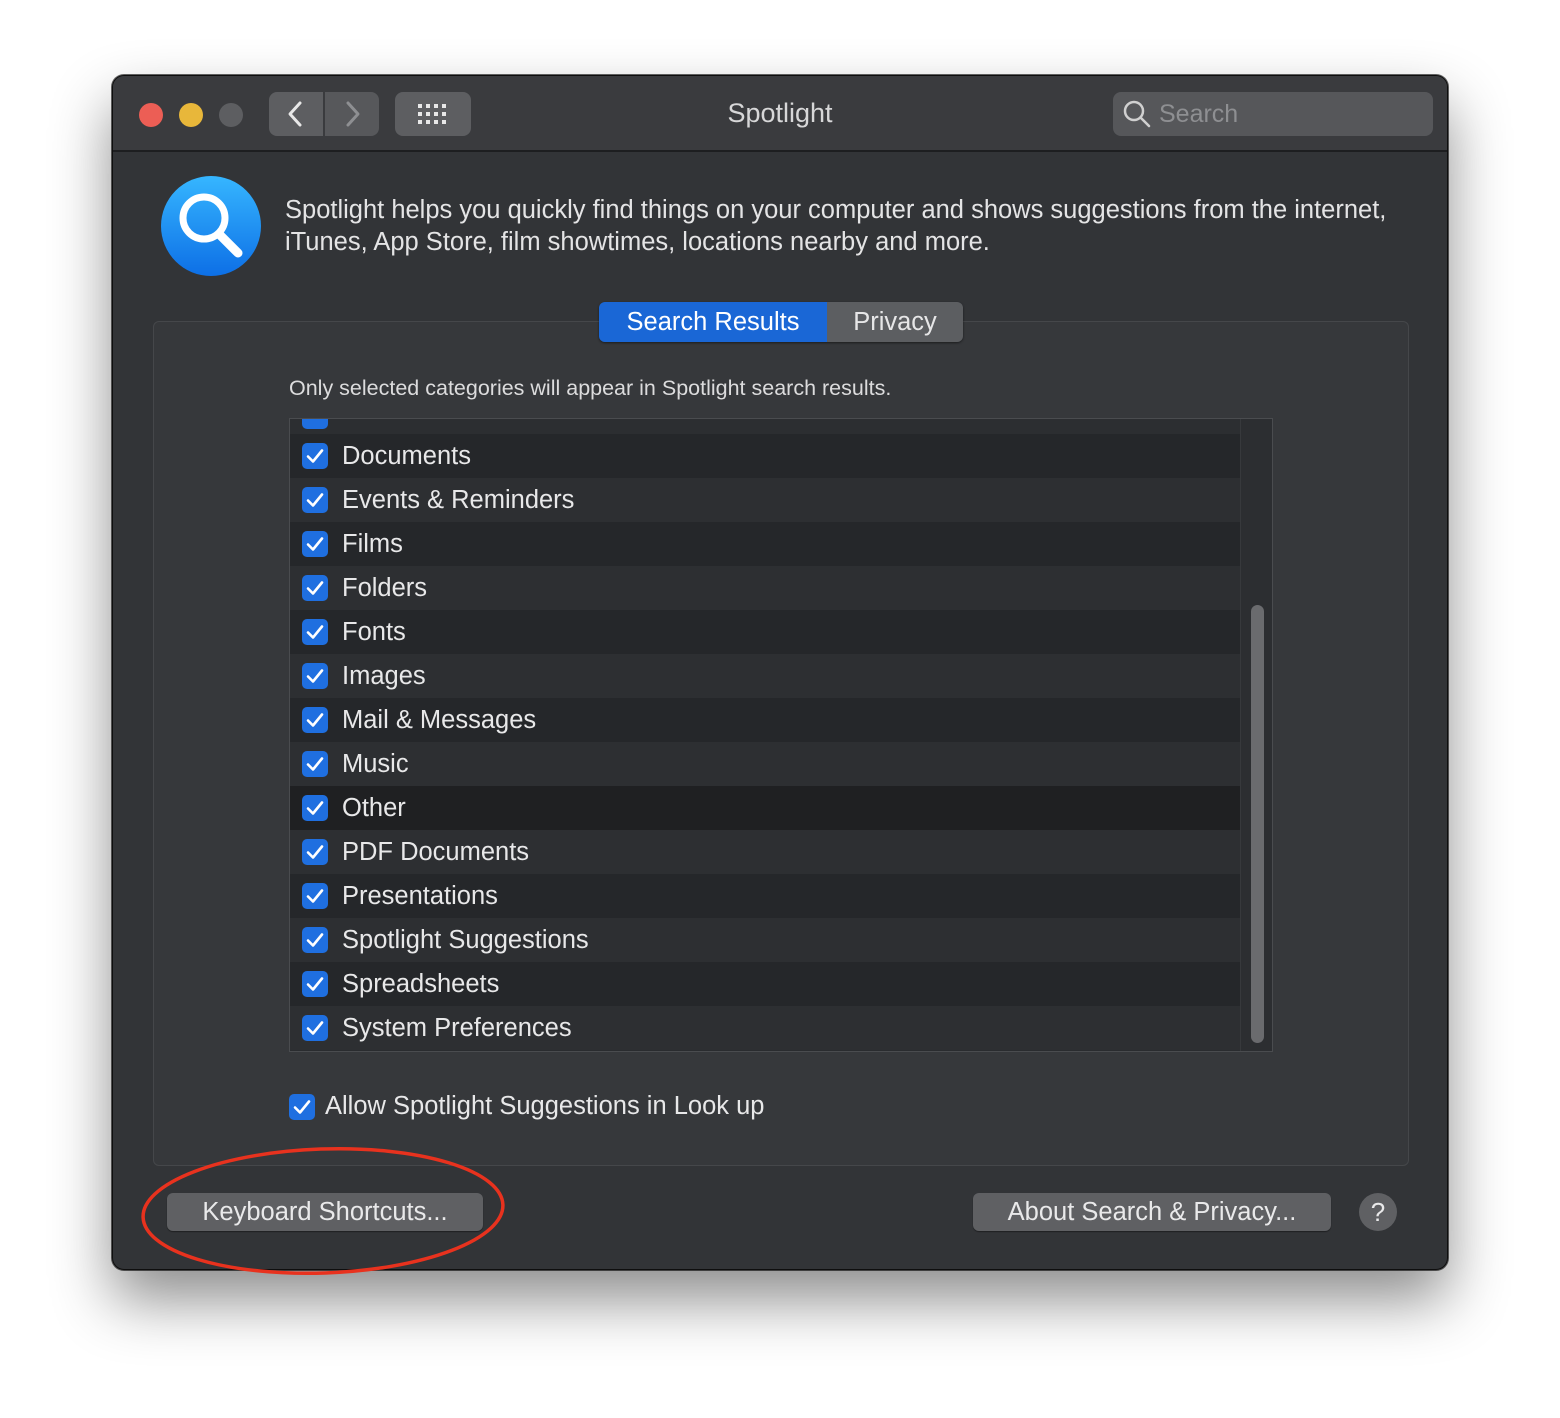 The height and width of the screenshot is (1418, 1560). What do you see at coordinates (765, 896) in the screenshot?
I see `list-item: Presentations` at bounding box center [765, 896].